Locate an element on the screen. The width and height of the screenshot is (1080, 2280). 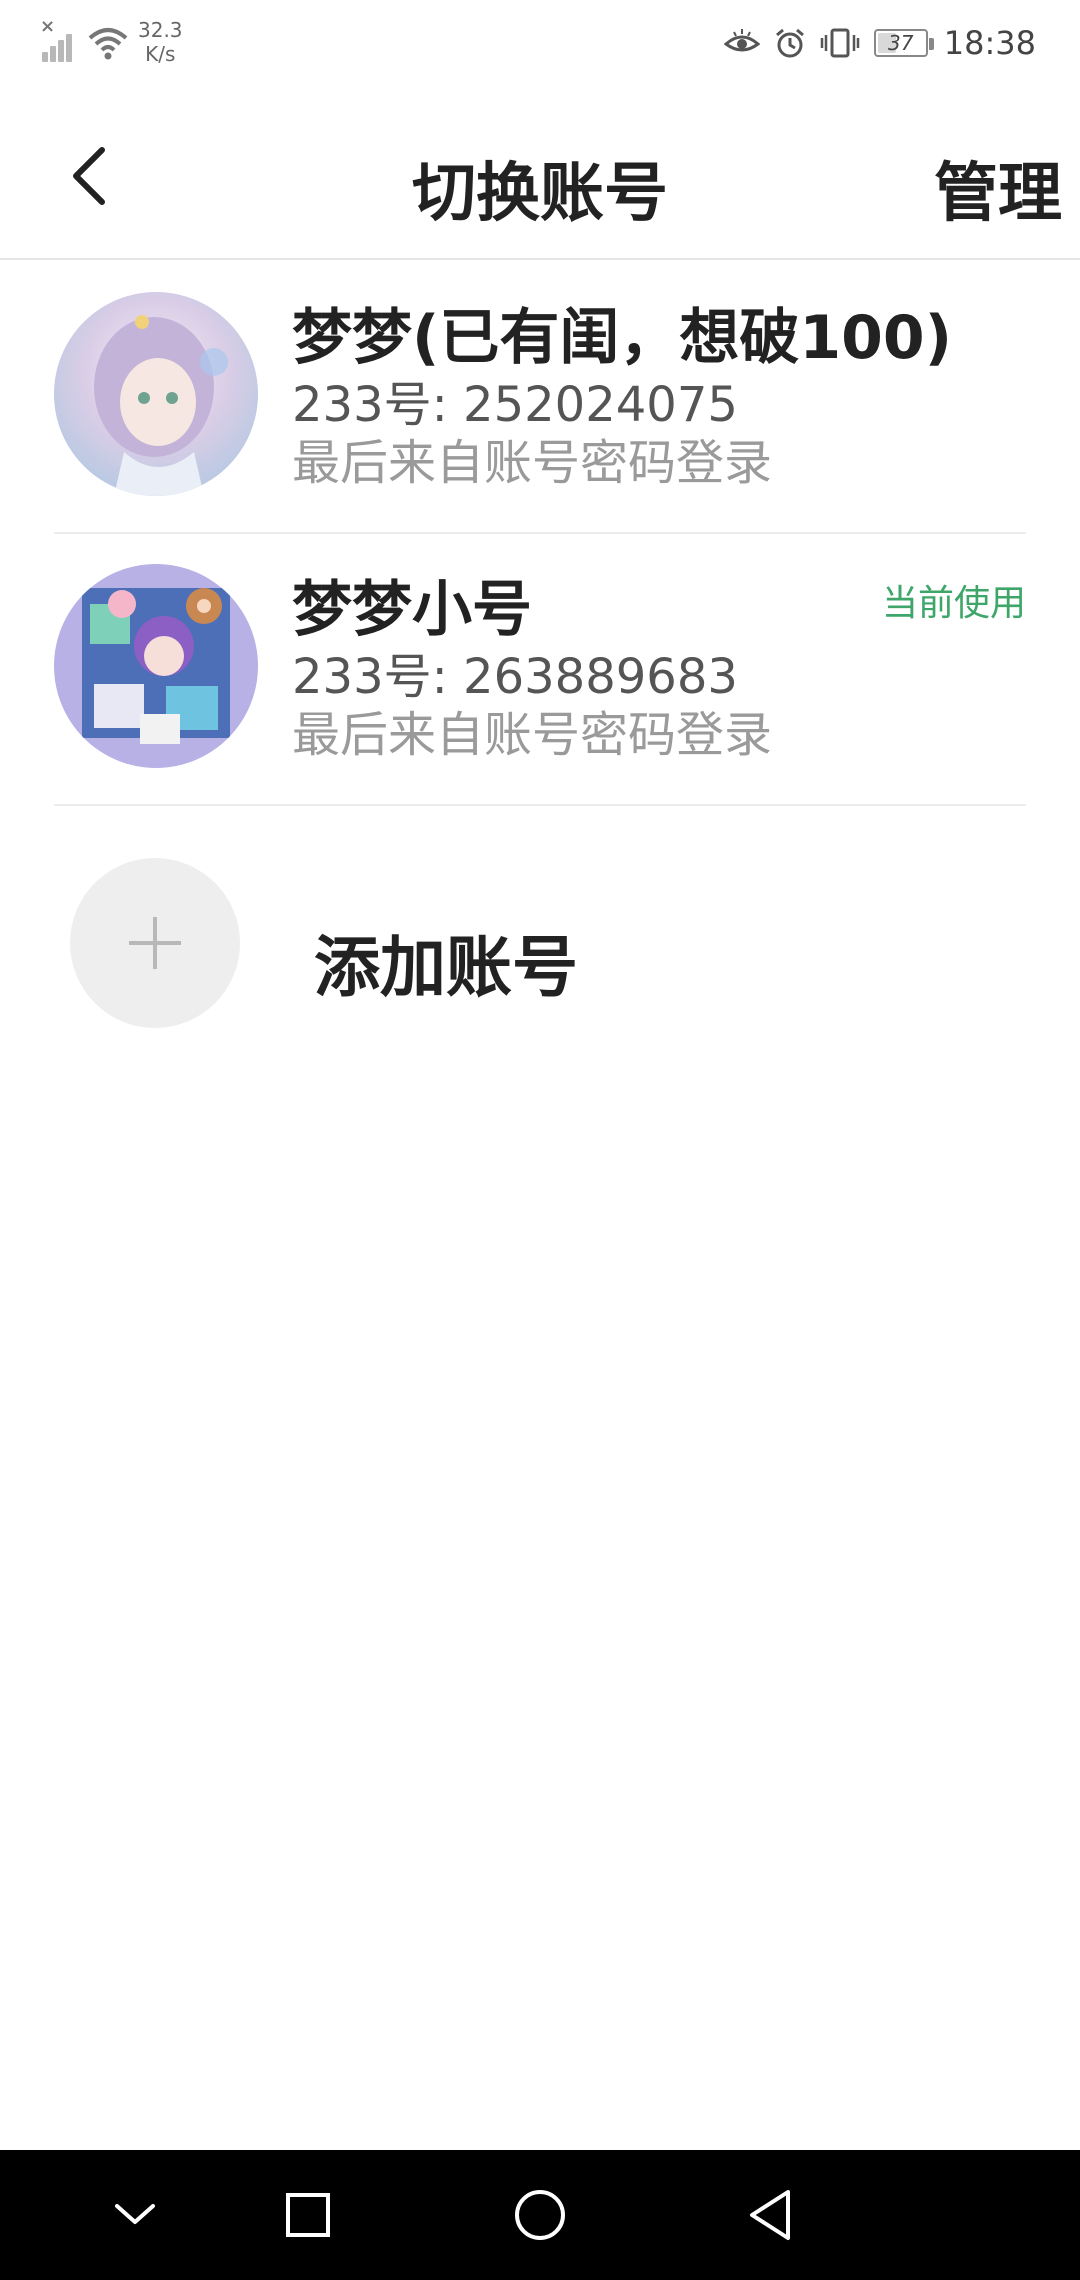
account-id: 233号: 252024075 is located at coordinates (515, 405).